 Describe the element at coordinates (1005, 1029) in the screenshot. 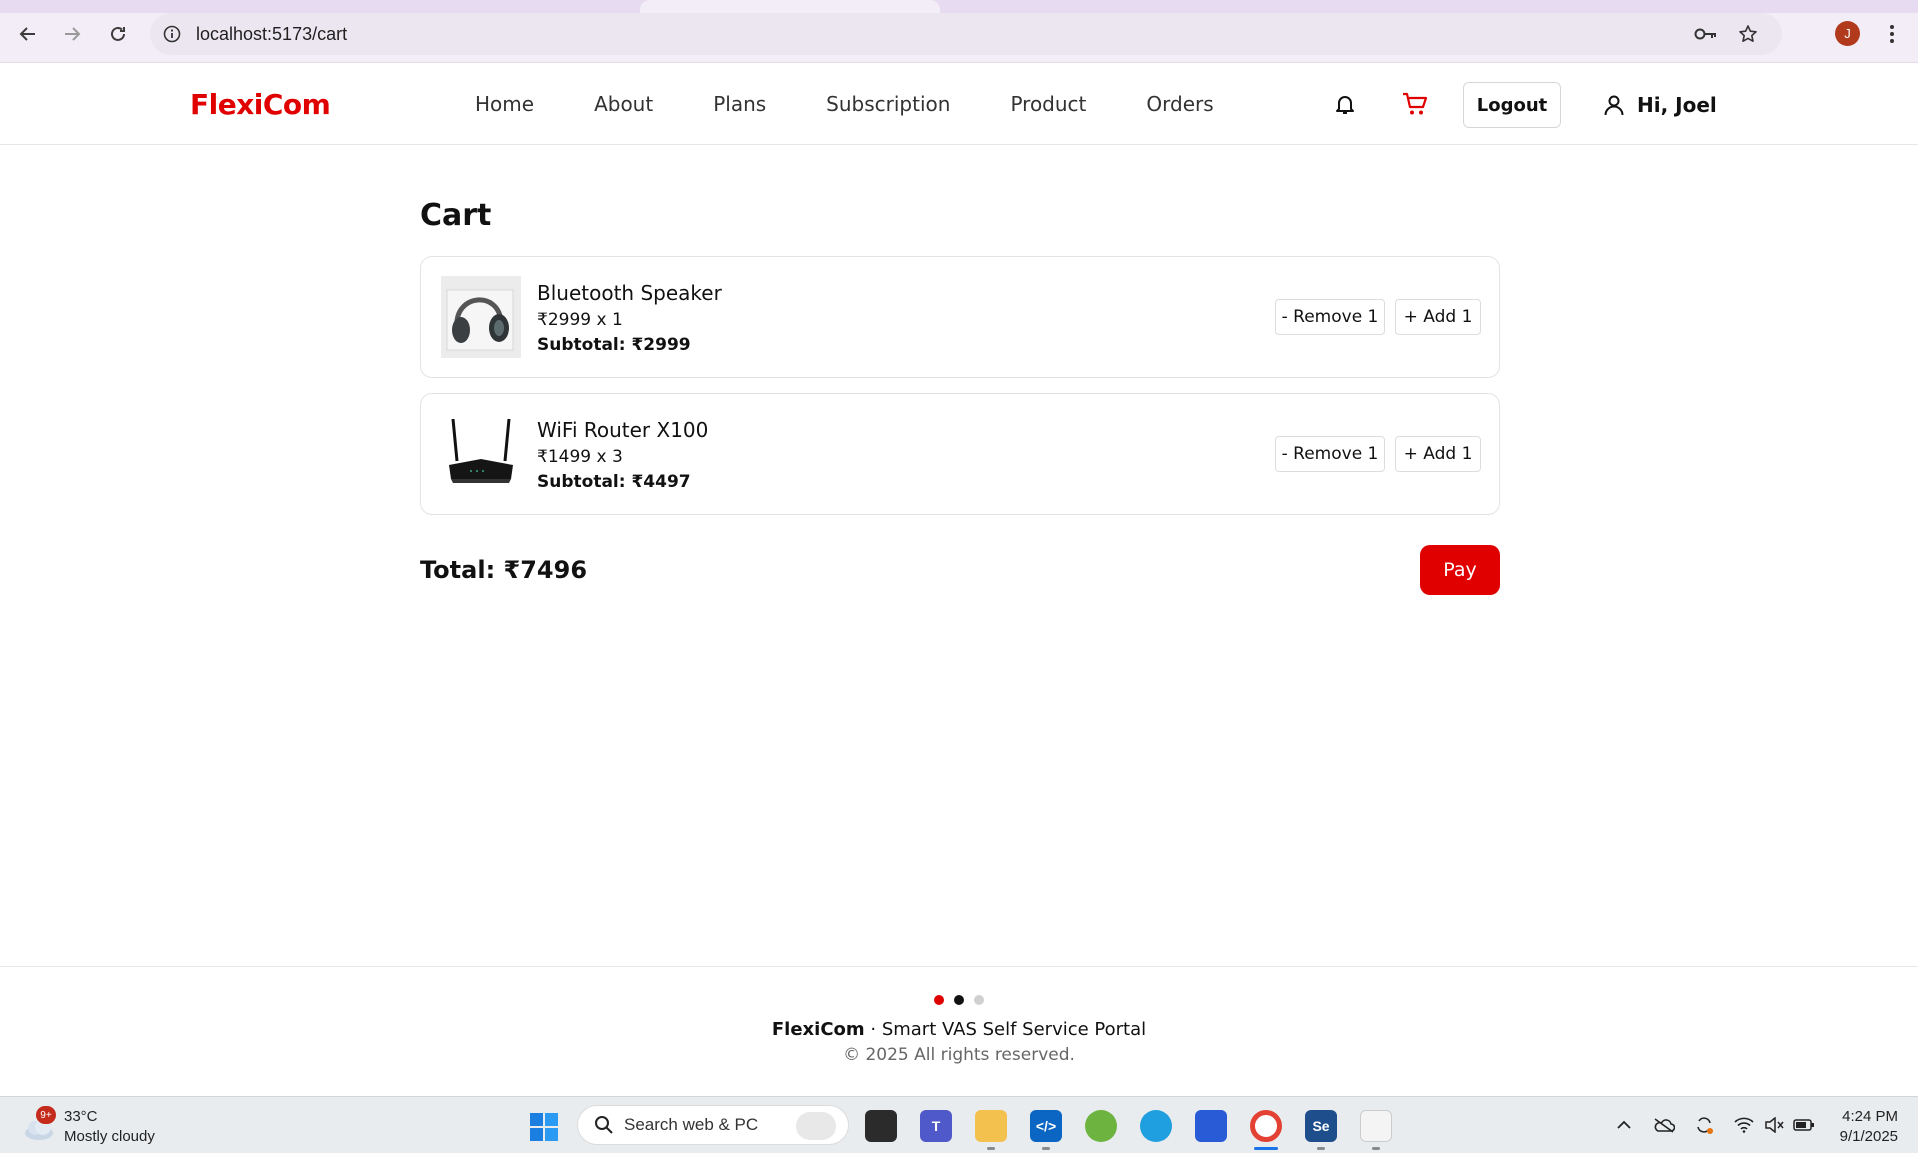

I see `footer-tagline-text: · Smart VAS Self Service Portal` at that location.